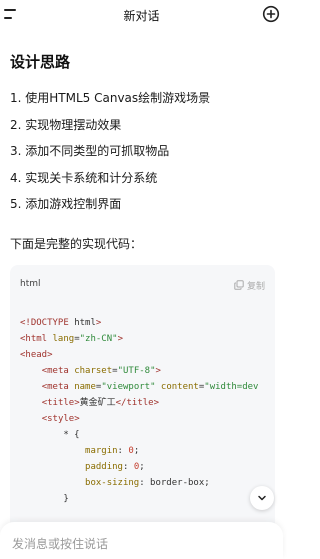 Image resolution: width=320 pixels, height=559 pixels. Describe the element at coordinates (101, 371) in the screenshot. I see `code-line: <meta charset="UTF-8">` at that location.